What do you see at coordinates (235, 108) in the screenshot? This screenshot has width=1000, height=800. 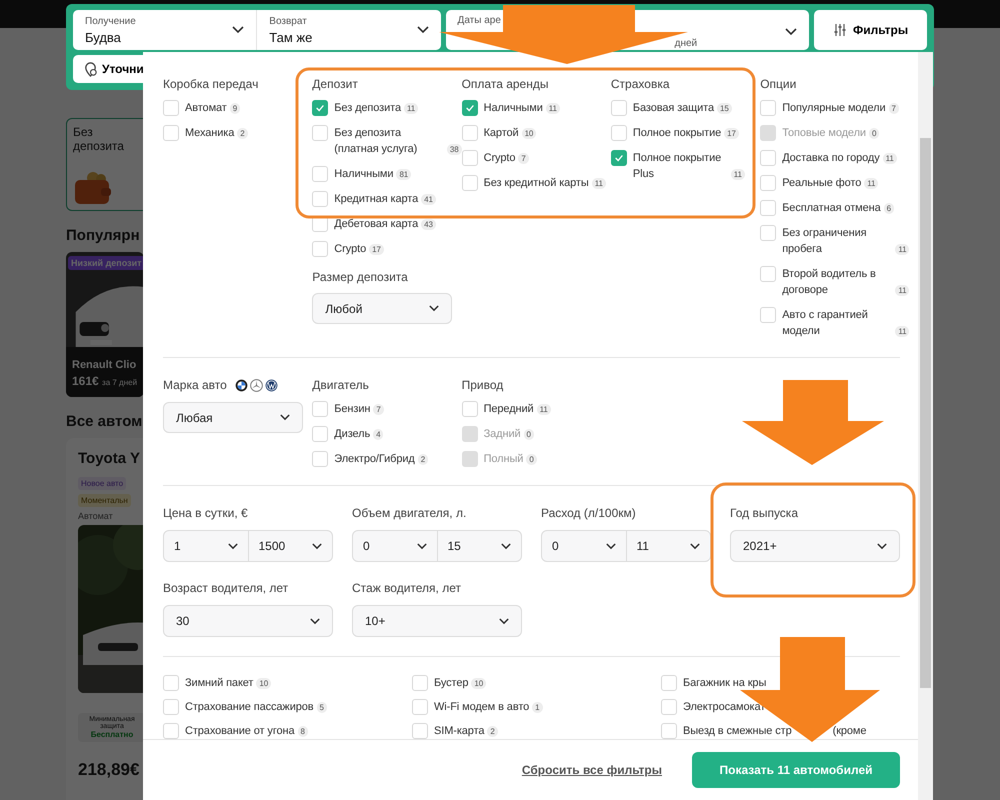 I see `count-badge: 9` at bounding box center [235, 108].